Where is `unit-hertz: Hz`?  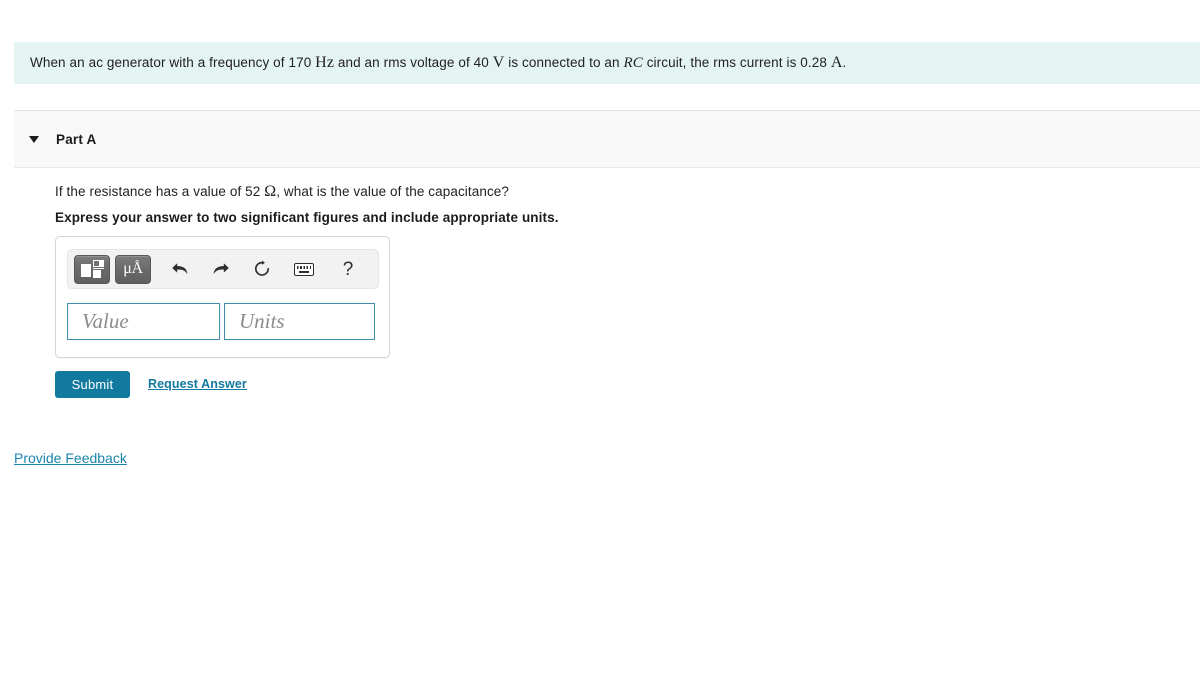
unit-hertz: Hz is located at coordinates (325, 62).